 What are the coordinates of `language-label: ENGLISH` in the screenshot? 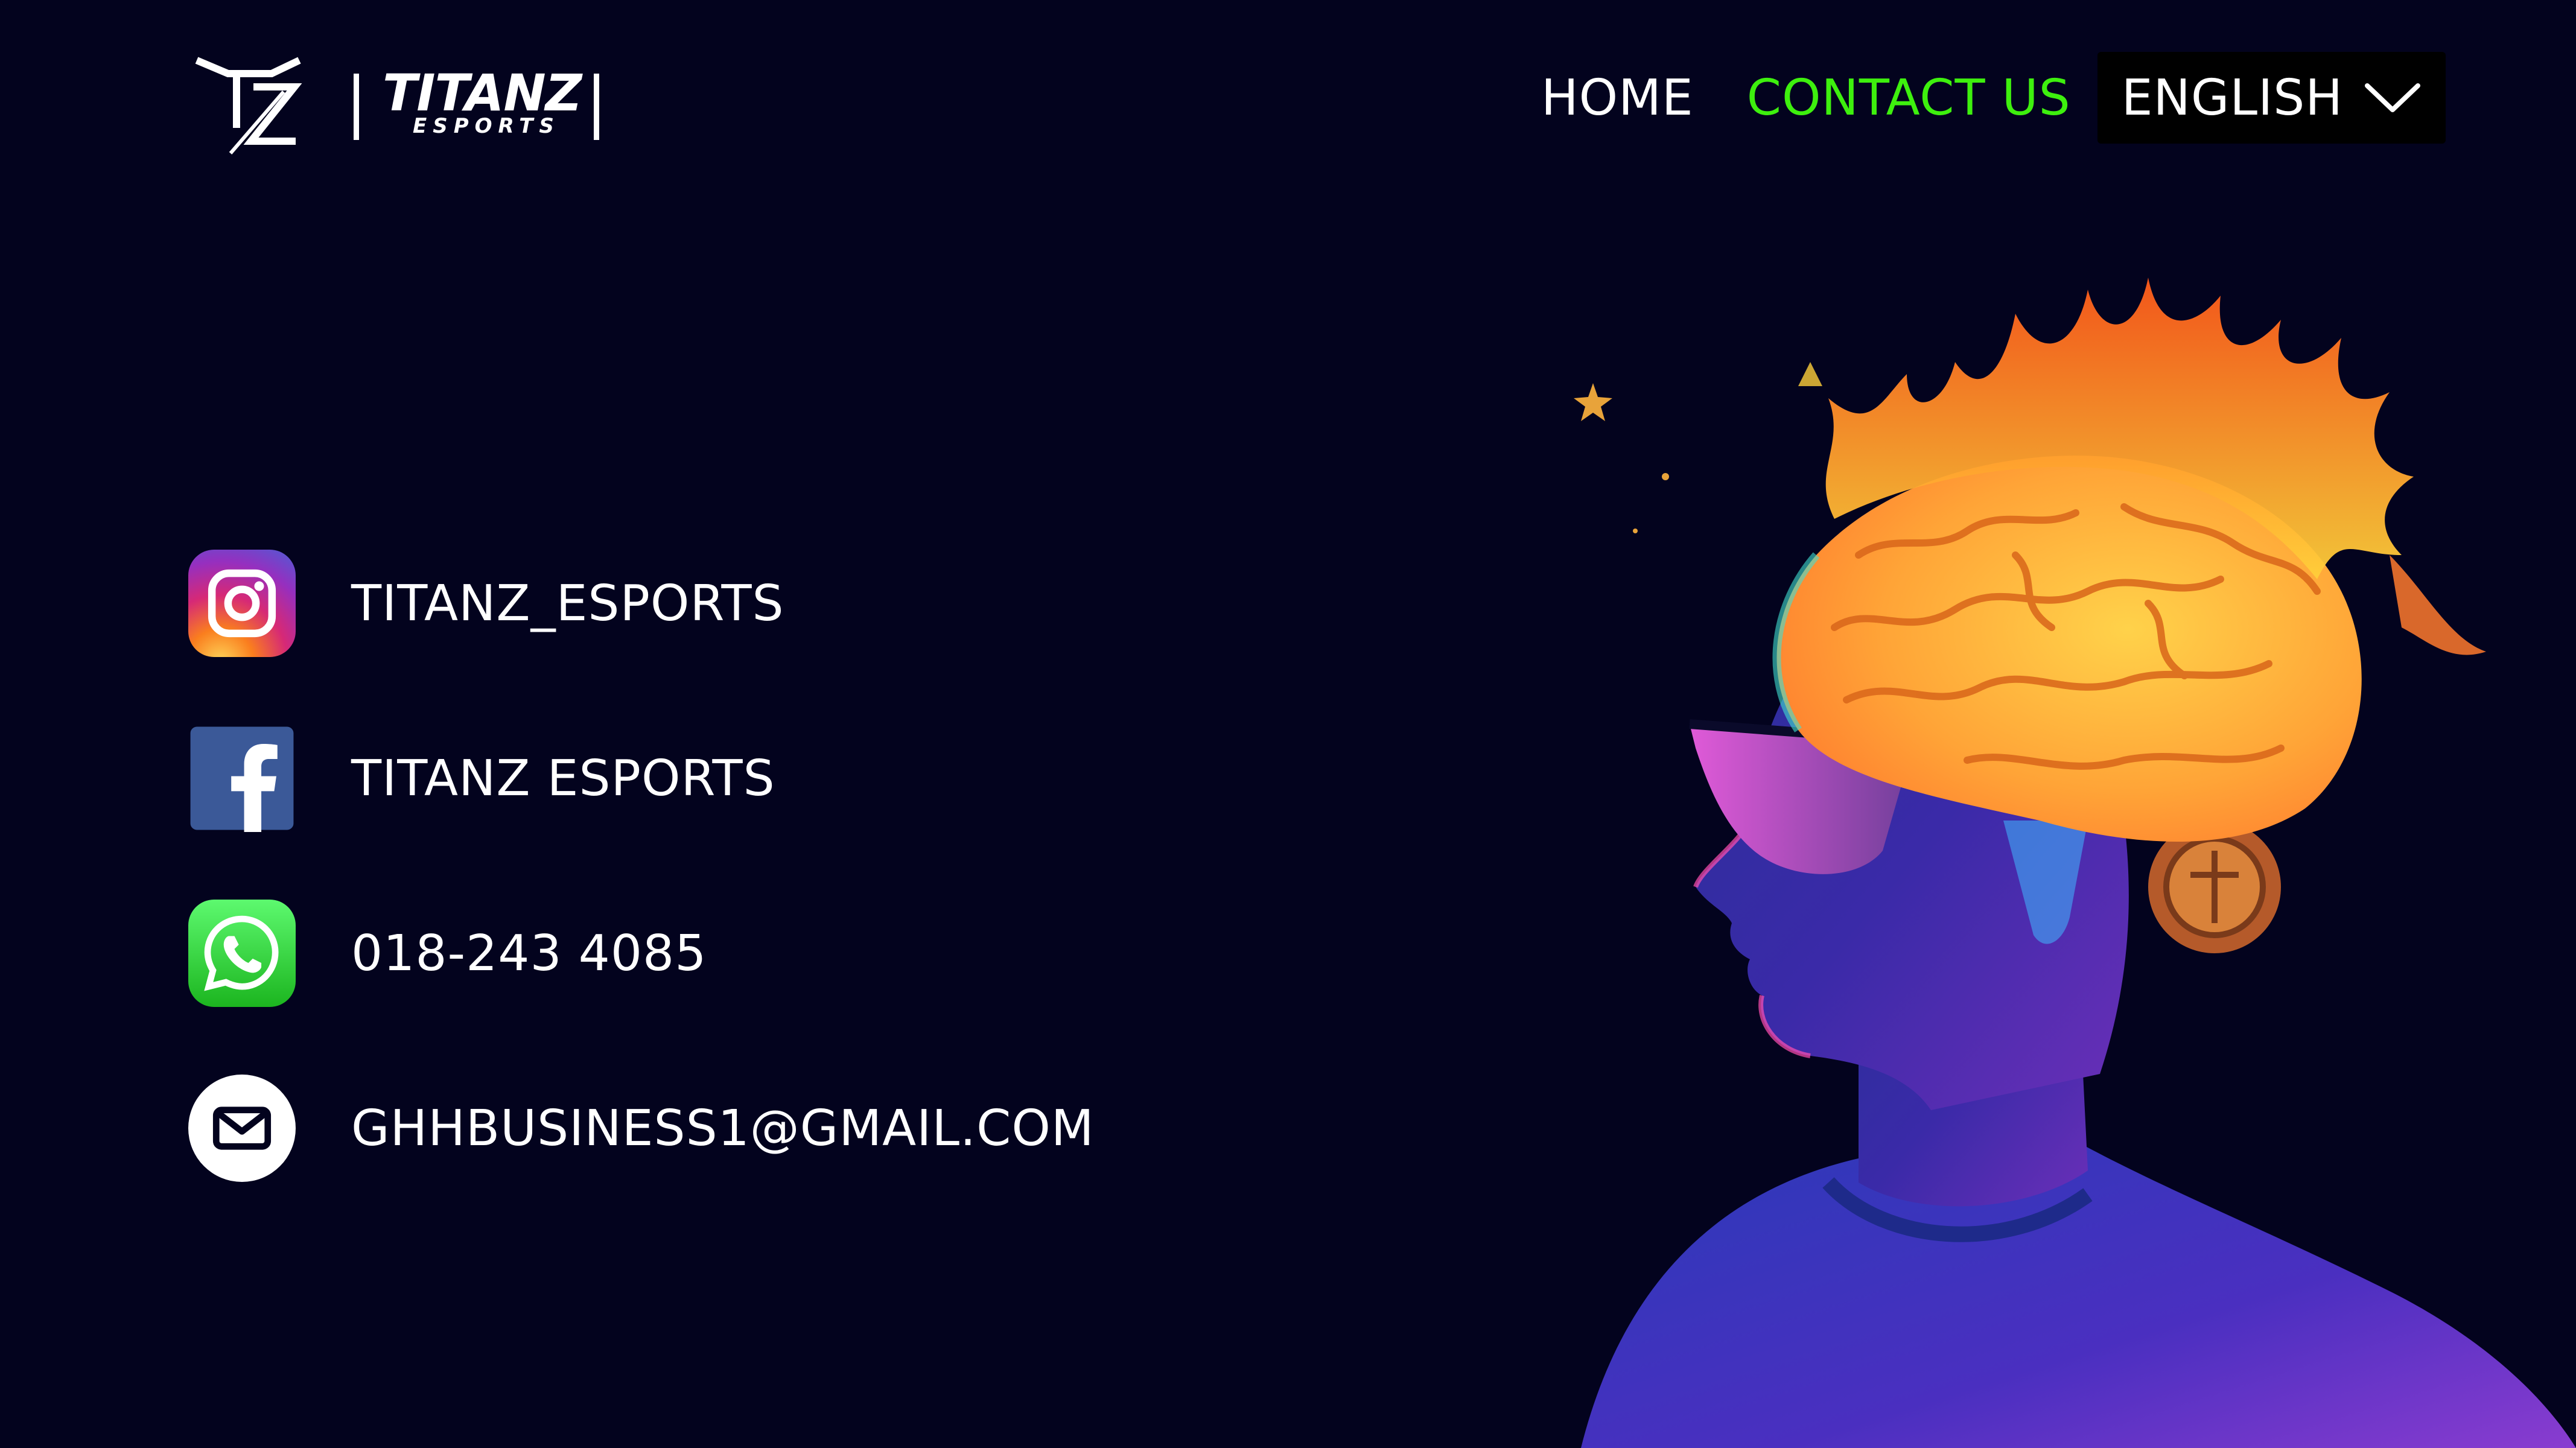 It's located at (2232, 98).